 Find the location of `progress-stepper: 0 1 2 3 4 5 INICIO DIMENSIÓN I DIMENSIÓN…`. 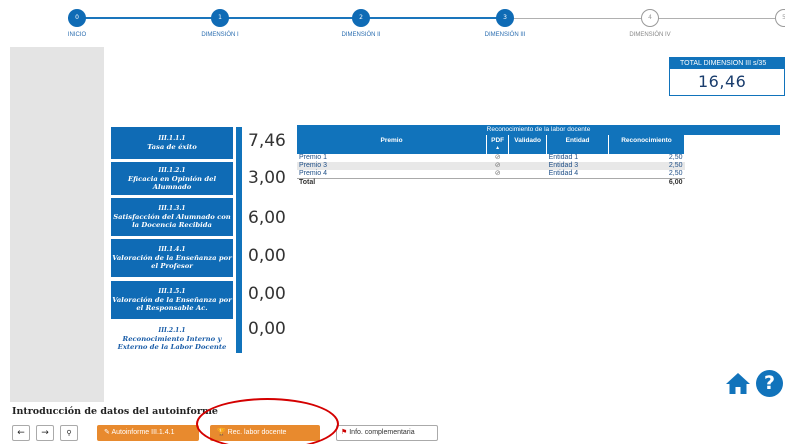

progress-stepper: 0 1 2 3 4 5 INICIO DIMENSIÓN I DIMENSIÓN… is located at coordinates (392, 22).